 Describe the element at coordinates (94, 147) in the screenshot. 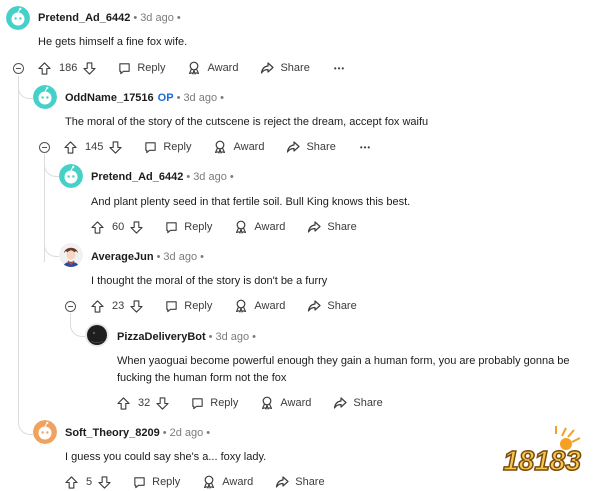

I see `vote-count: 145` at that location.